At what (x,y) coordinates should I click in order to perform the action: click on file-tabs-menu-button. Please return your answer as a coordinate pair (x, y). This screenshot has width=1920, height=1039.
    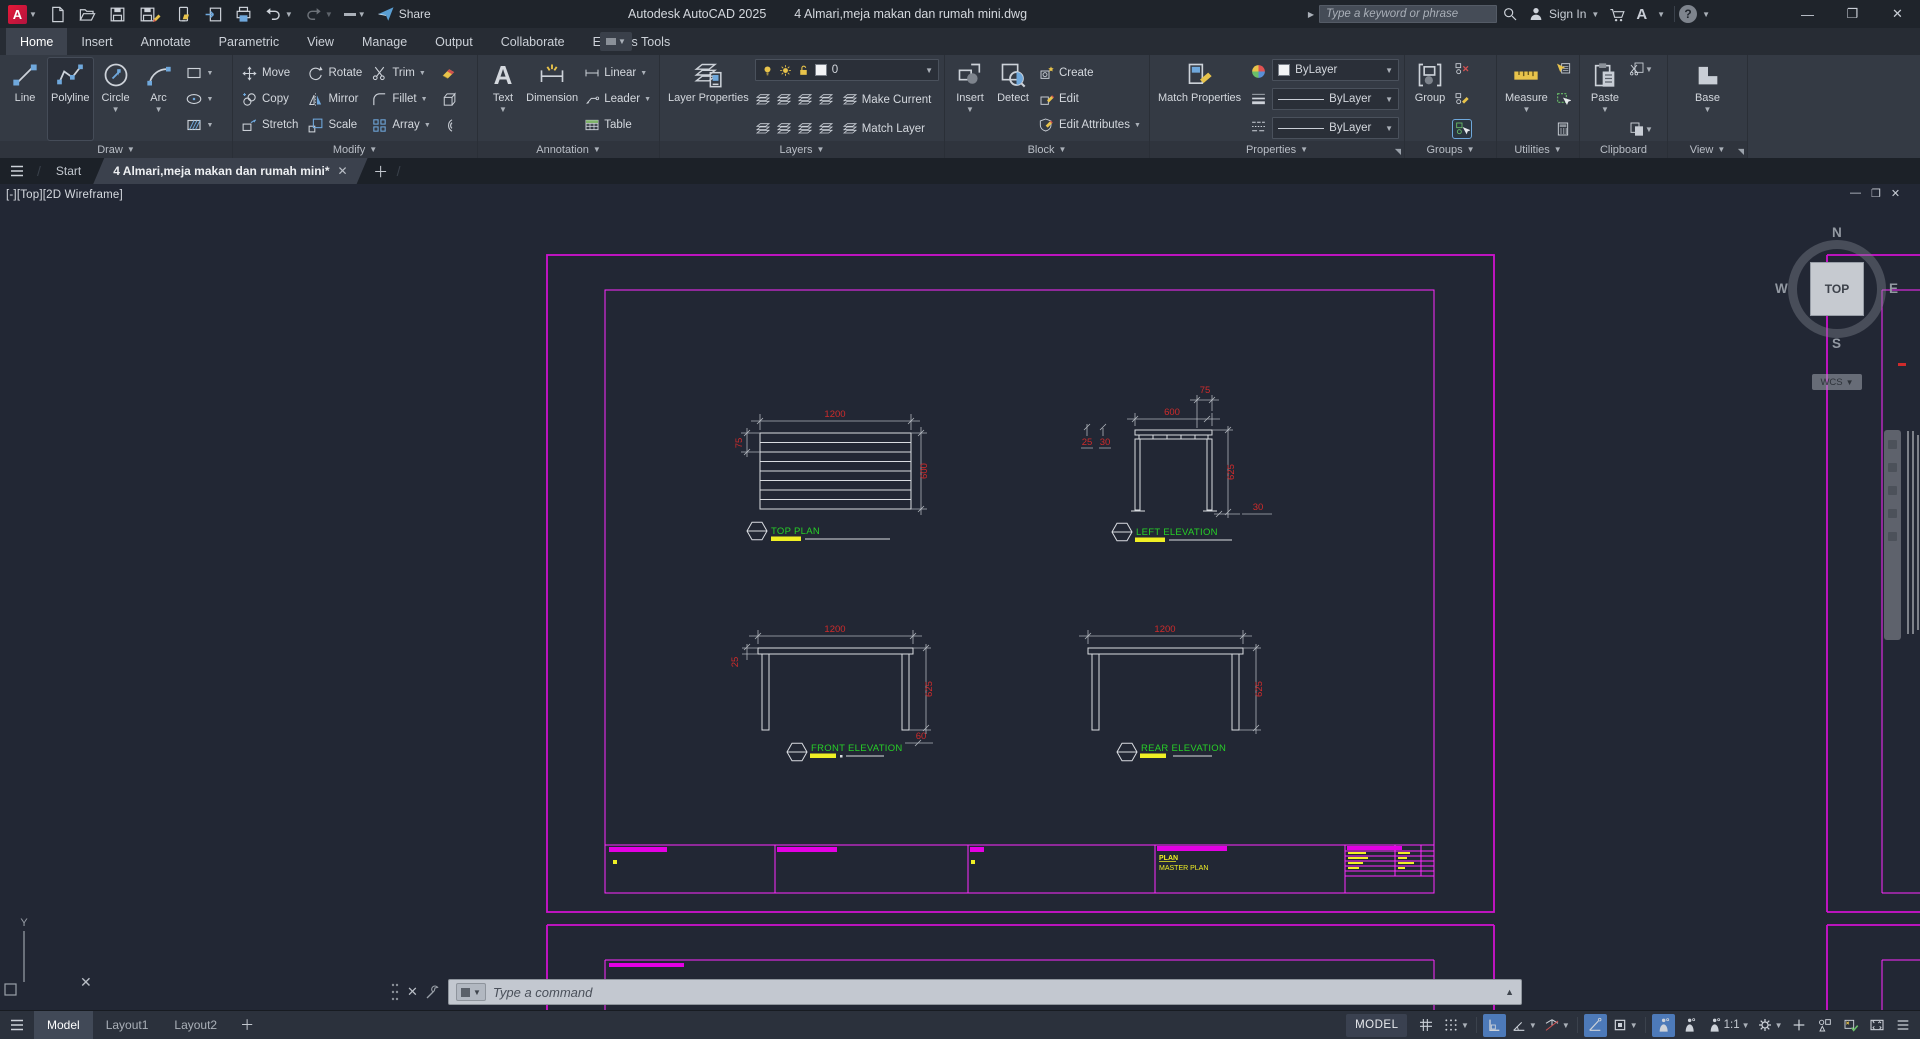
    Looking at the image, I should click on (17, 171).